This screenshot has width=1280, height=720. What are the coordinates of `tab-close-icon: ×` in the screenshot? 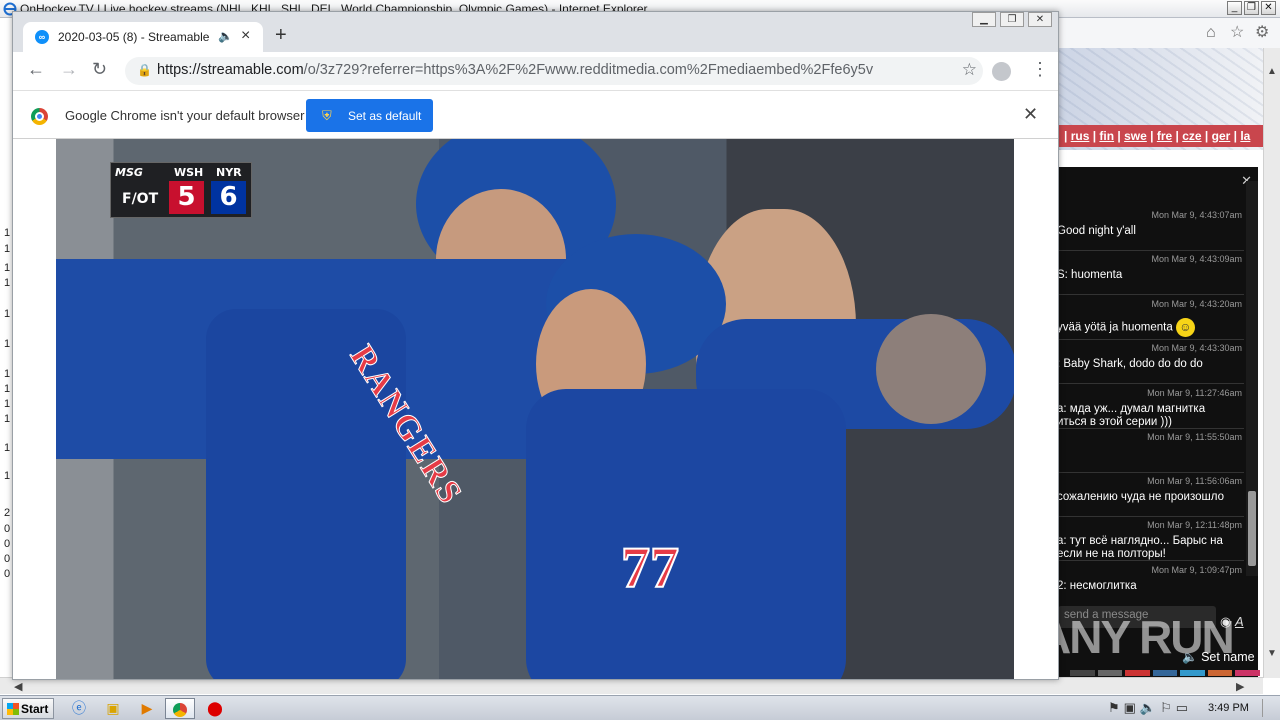 It's located at (245, 36).